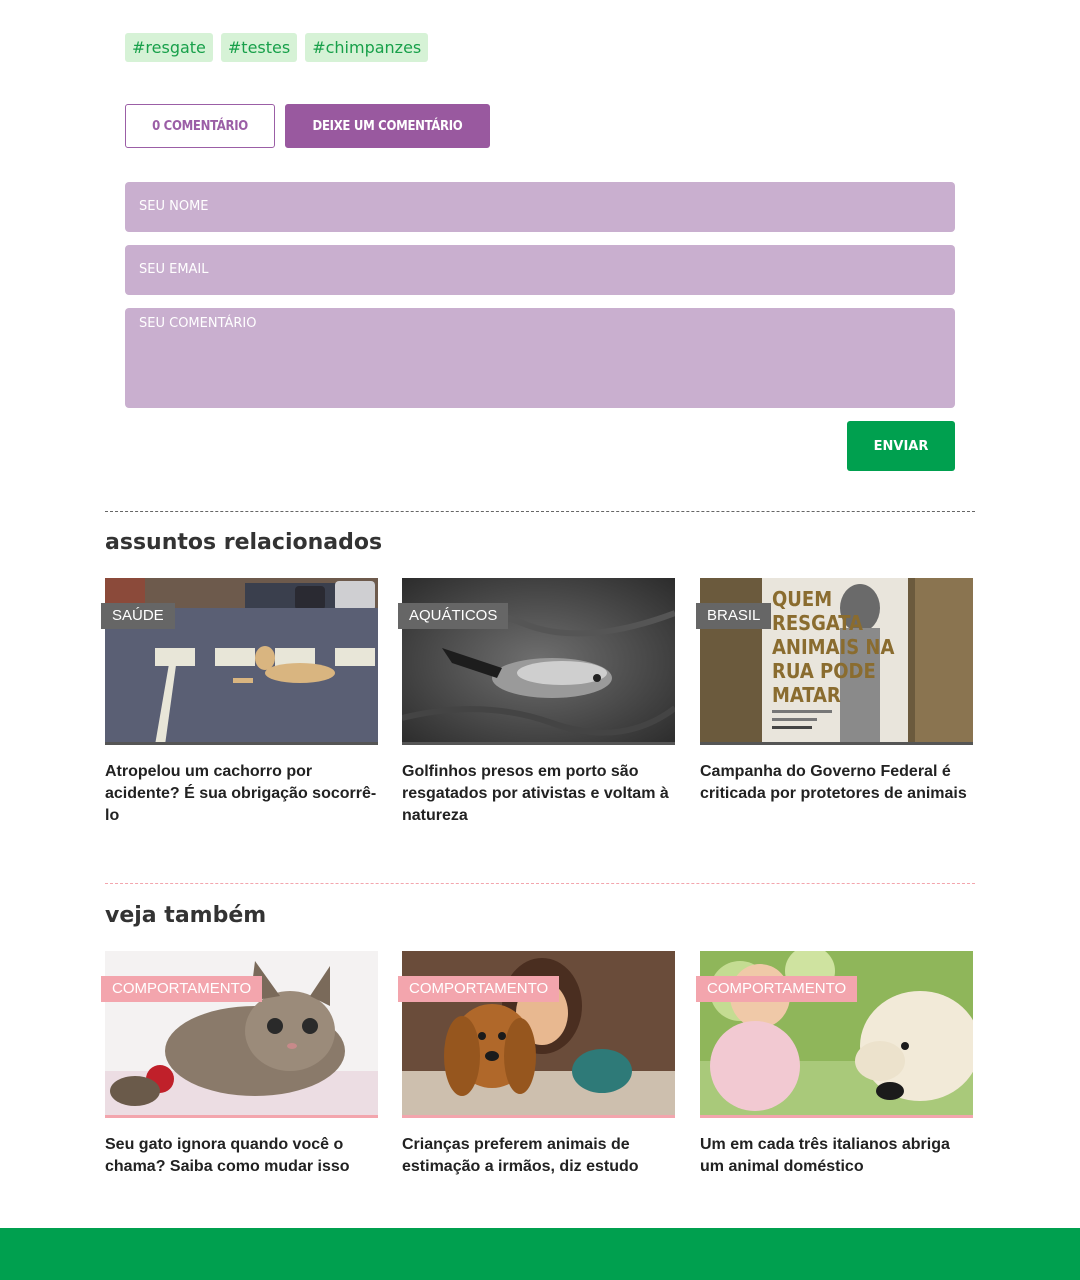 The image size is (1080, 1280). What do you see at coordinates (138, 616) in the screenshot?
I see `category-badge: SAÚDE` at bounding box center [138, 616].